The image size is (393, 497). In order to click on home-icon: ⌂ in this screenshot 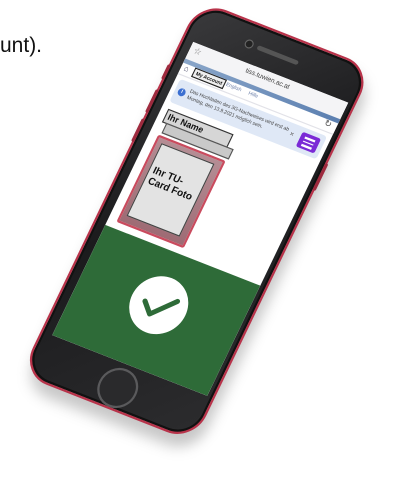, I will do `click(186, 69)`.